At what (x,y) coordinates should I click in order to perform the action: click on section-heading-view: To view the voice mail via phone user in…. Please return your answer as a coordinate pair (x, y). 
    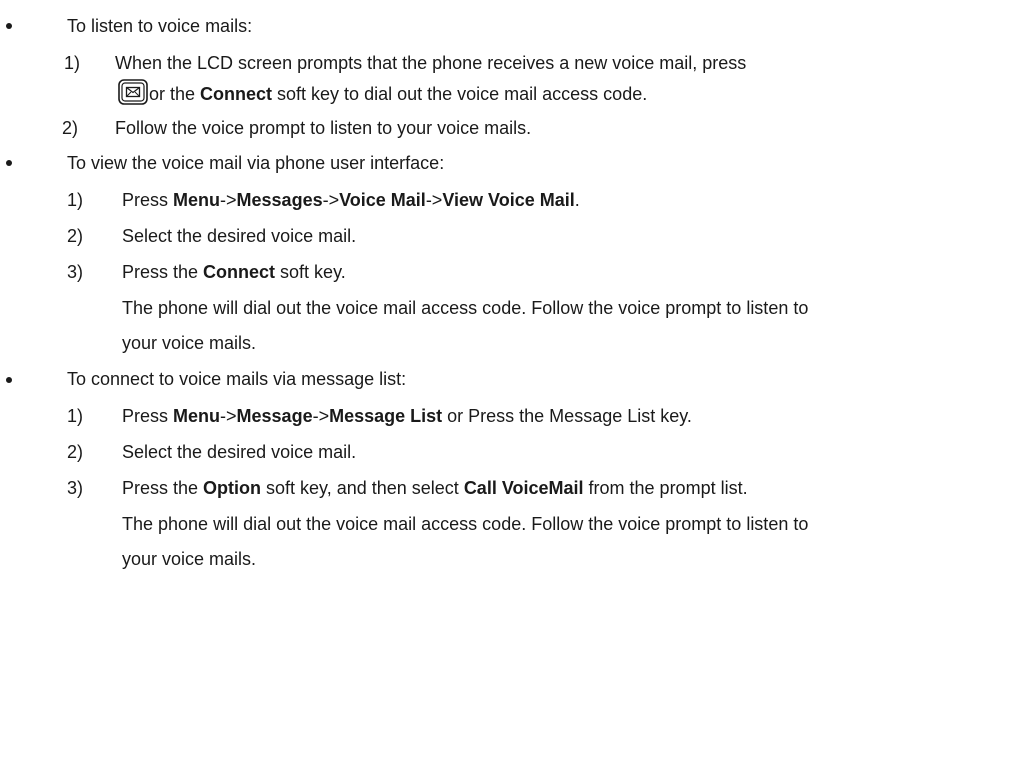
    Looking at the image, I should click on (256, 163).